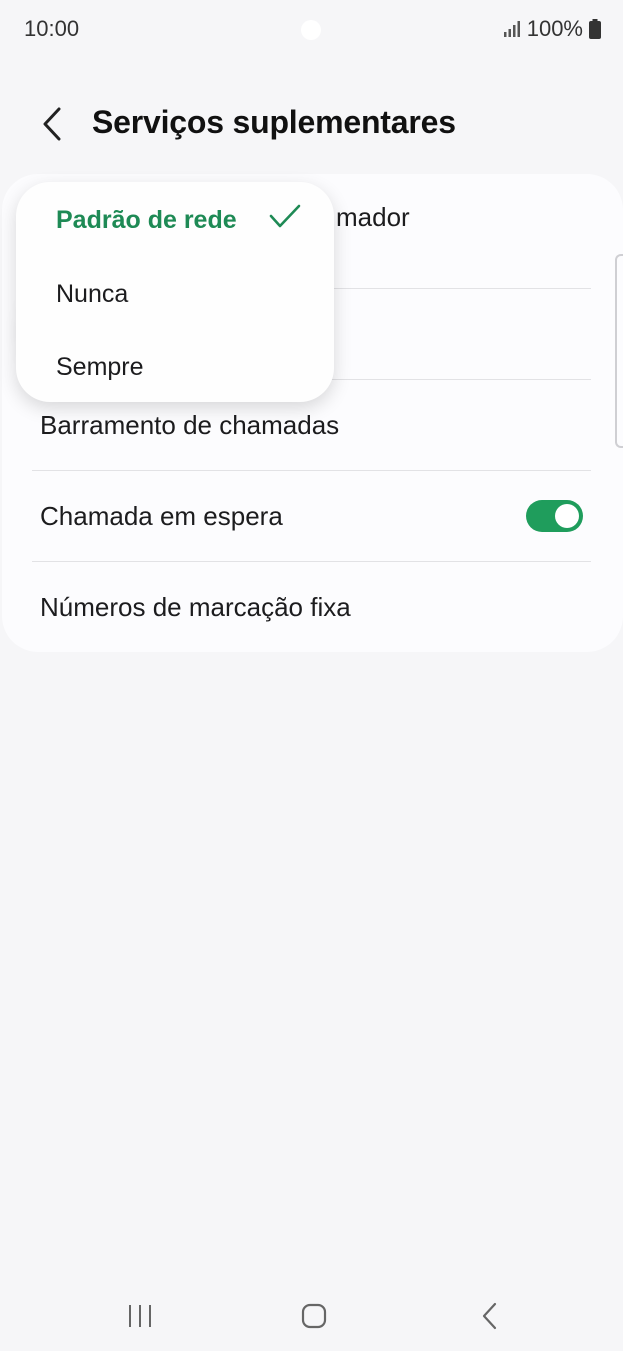 The image size is (623, 1351). Describe the element at coordinates (619, 351) in the screenshot. I see `scroll-indicator` at that location.